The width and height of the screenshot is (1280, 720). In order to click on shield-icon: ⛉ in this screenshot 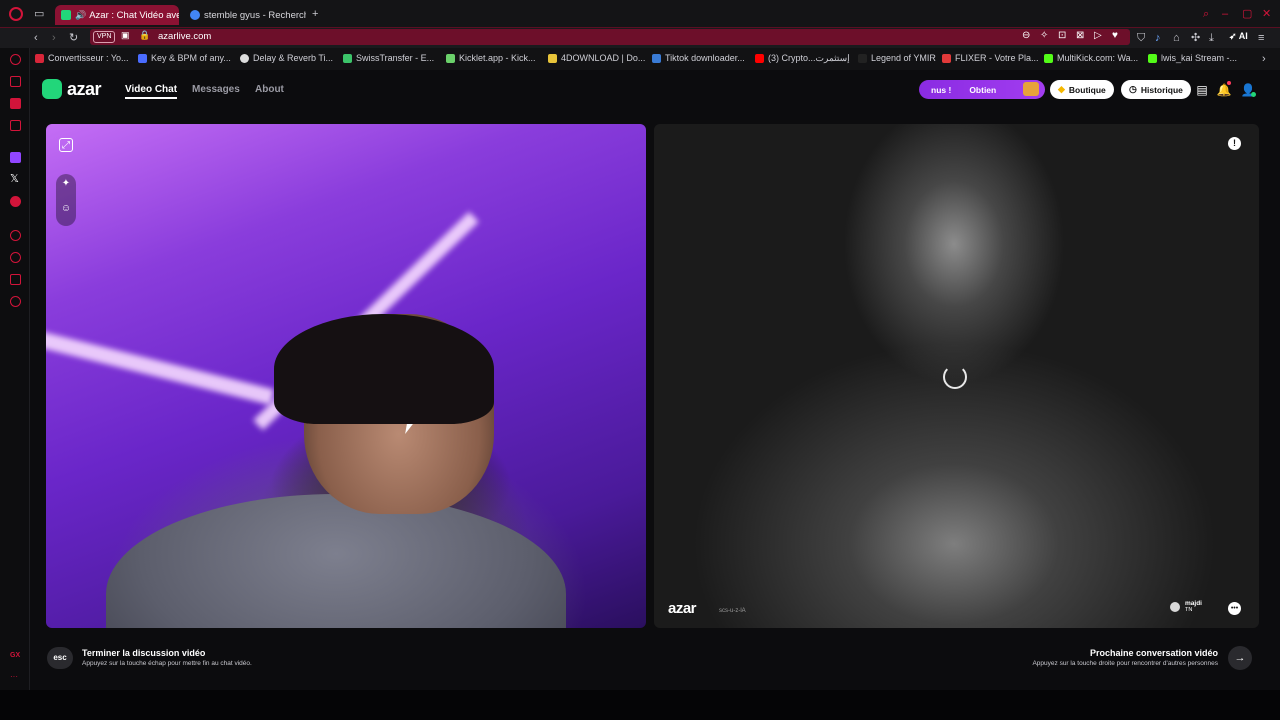, I will do `click(1141, 38)`.